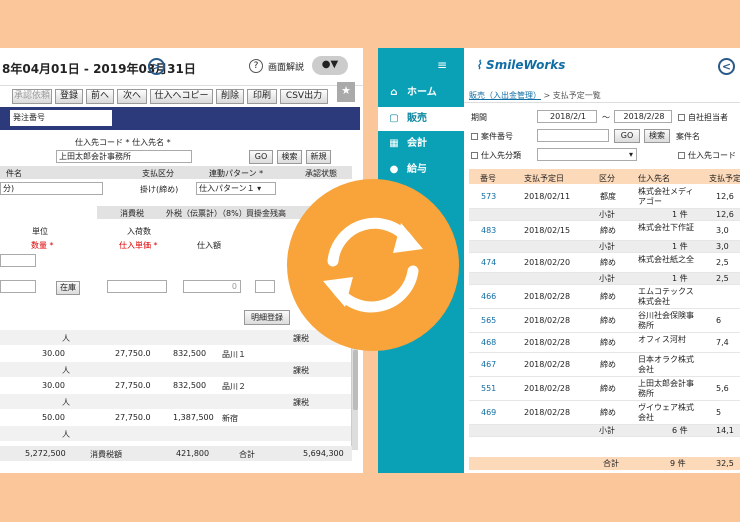 Image resolution: width=740 pixels, height=522 pixels. I want to click on toolbar-button: CSV出力, so click(304, 96).